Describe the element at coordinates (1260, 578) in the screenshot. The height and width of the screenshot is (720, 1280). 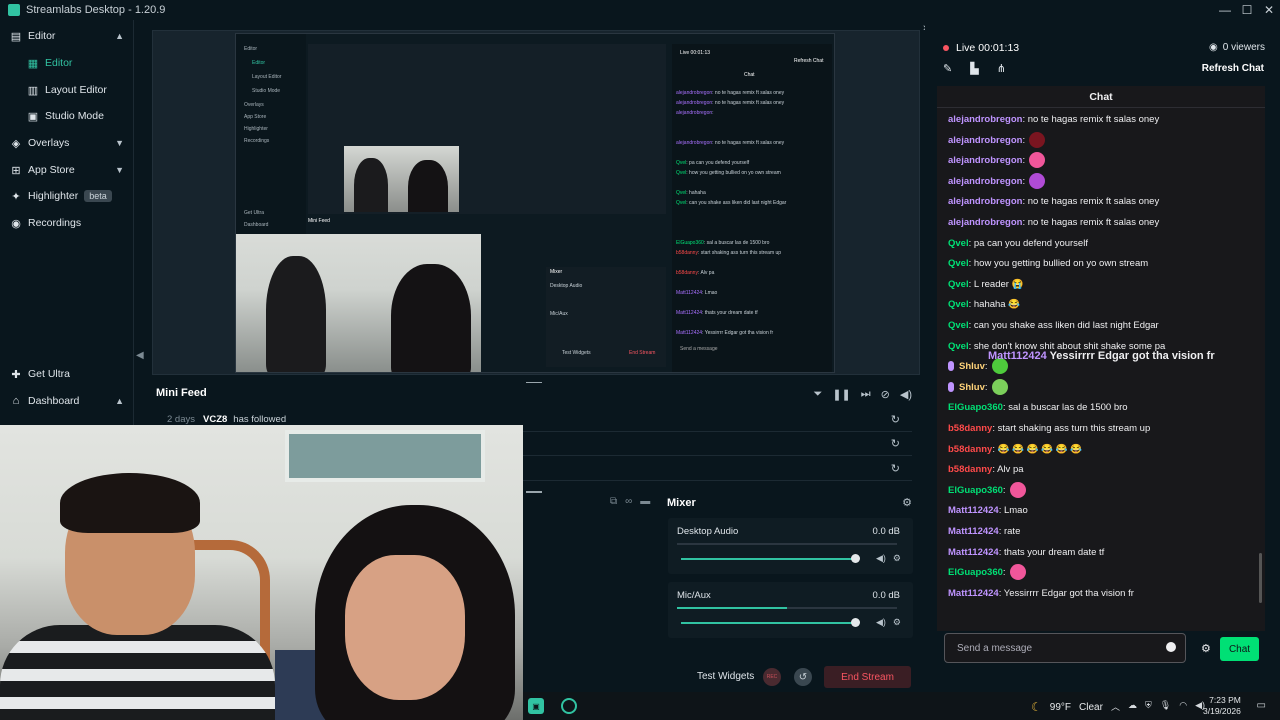
I see `chat-scrollbar` at that location.